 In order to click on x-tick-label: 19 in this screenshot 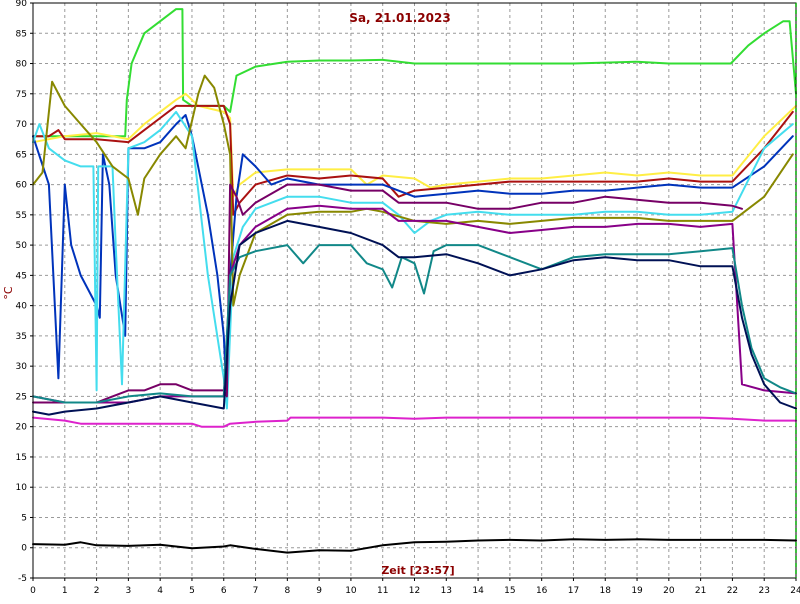, I will do `click(637, 591)`.